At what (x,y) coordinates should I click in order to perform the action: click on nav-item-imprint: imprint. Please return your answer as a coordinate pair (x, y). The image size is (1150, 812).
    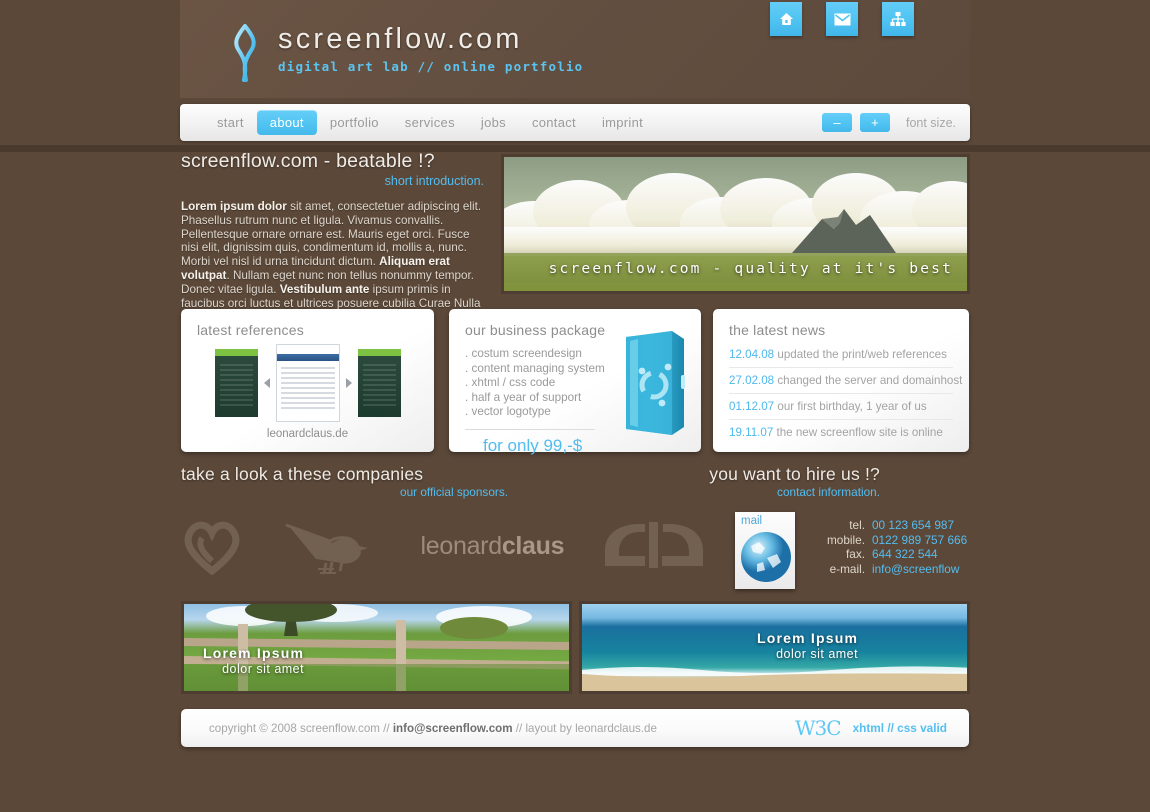
    Looking at the image, I should click on (622, 122).